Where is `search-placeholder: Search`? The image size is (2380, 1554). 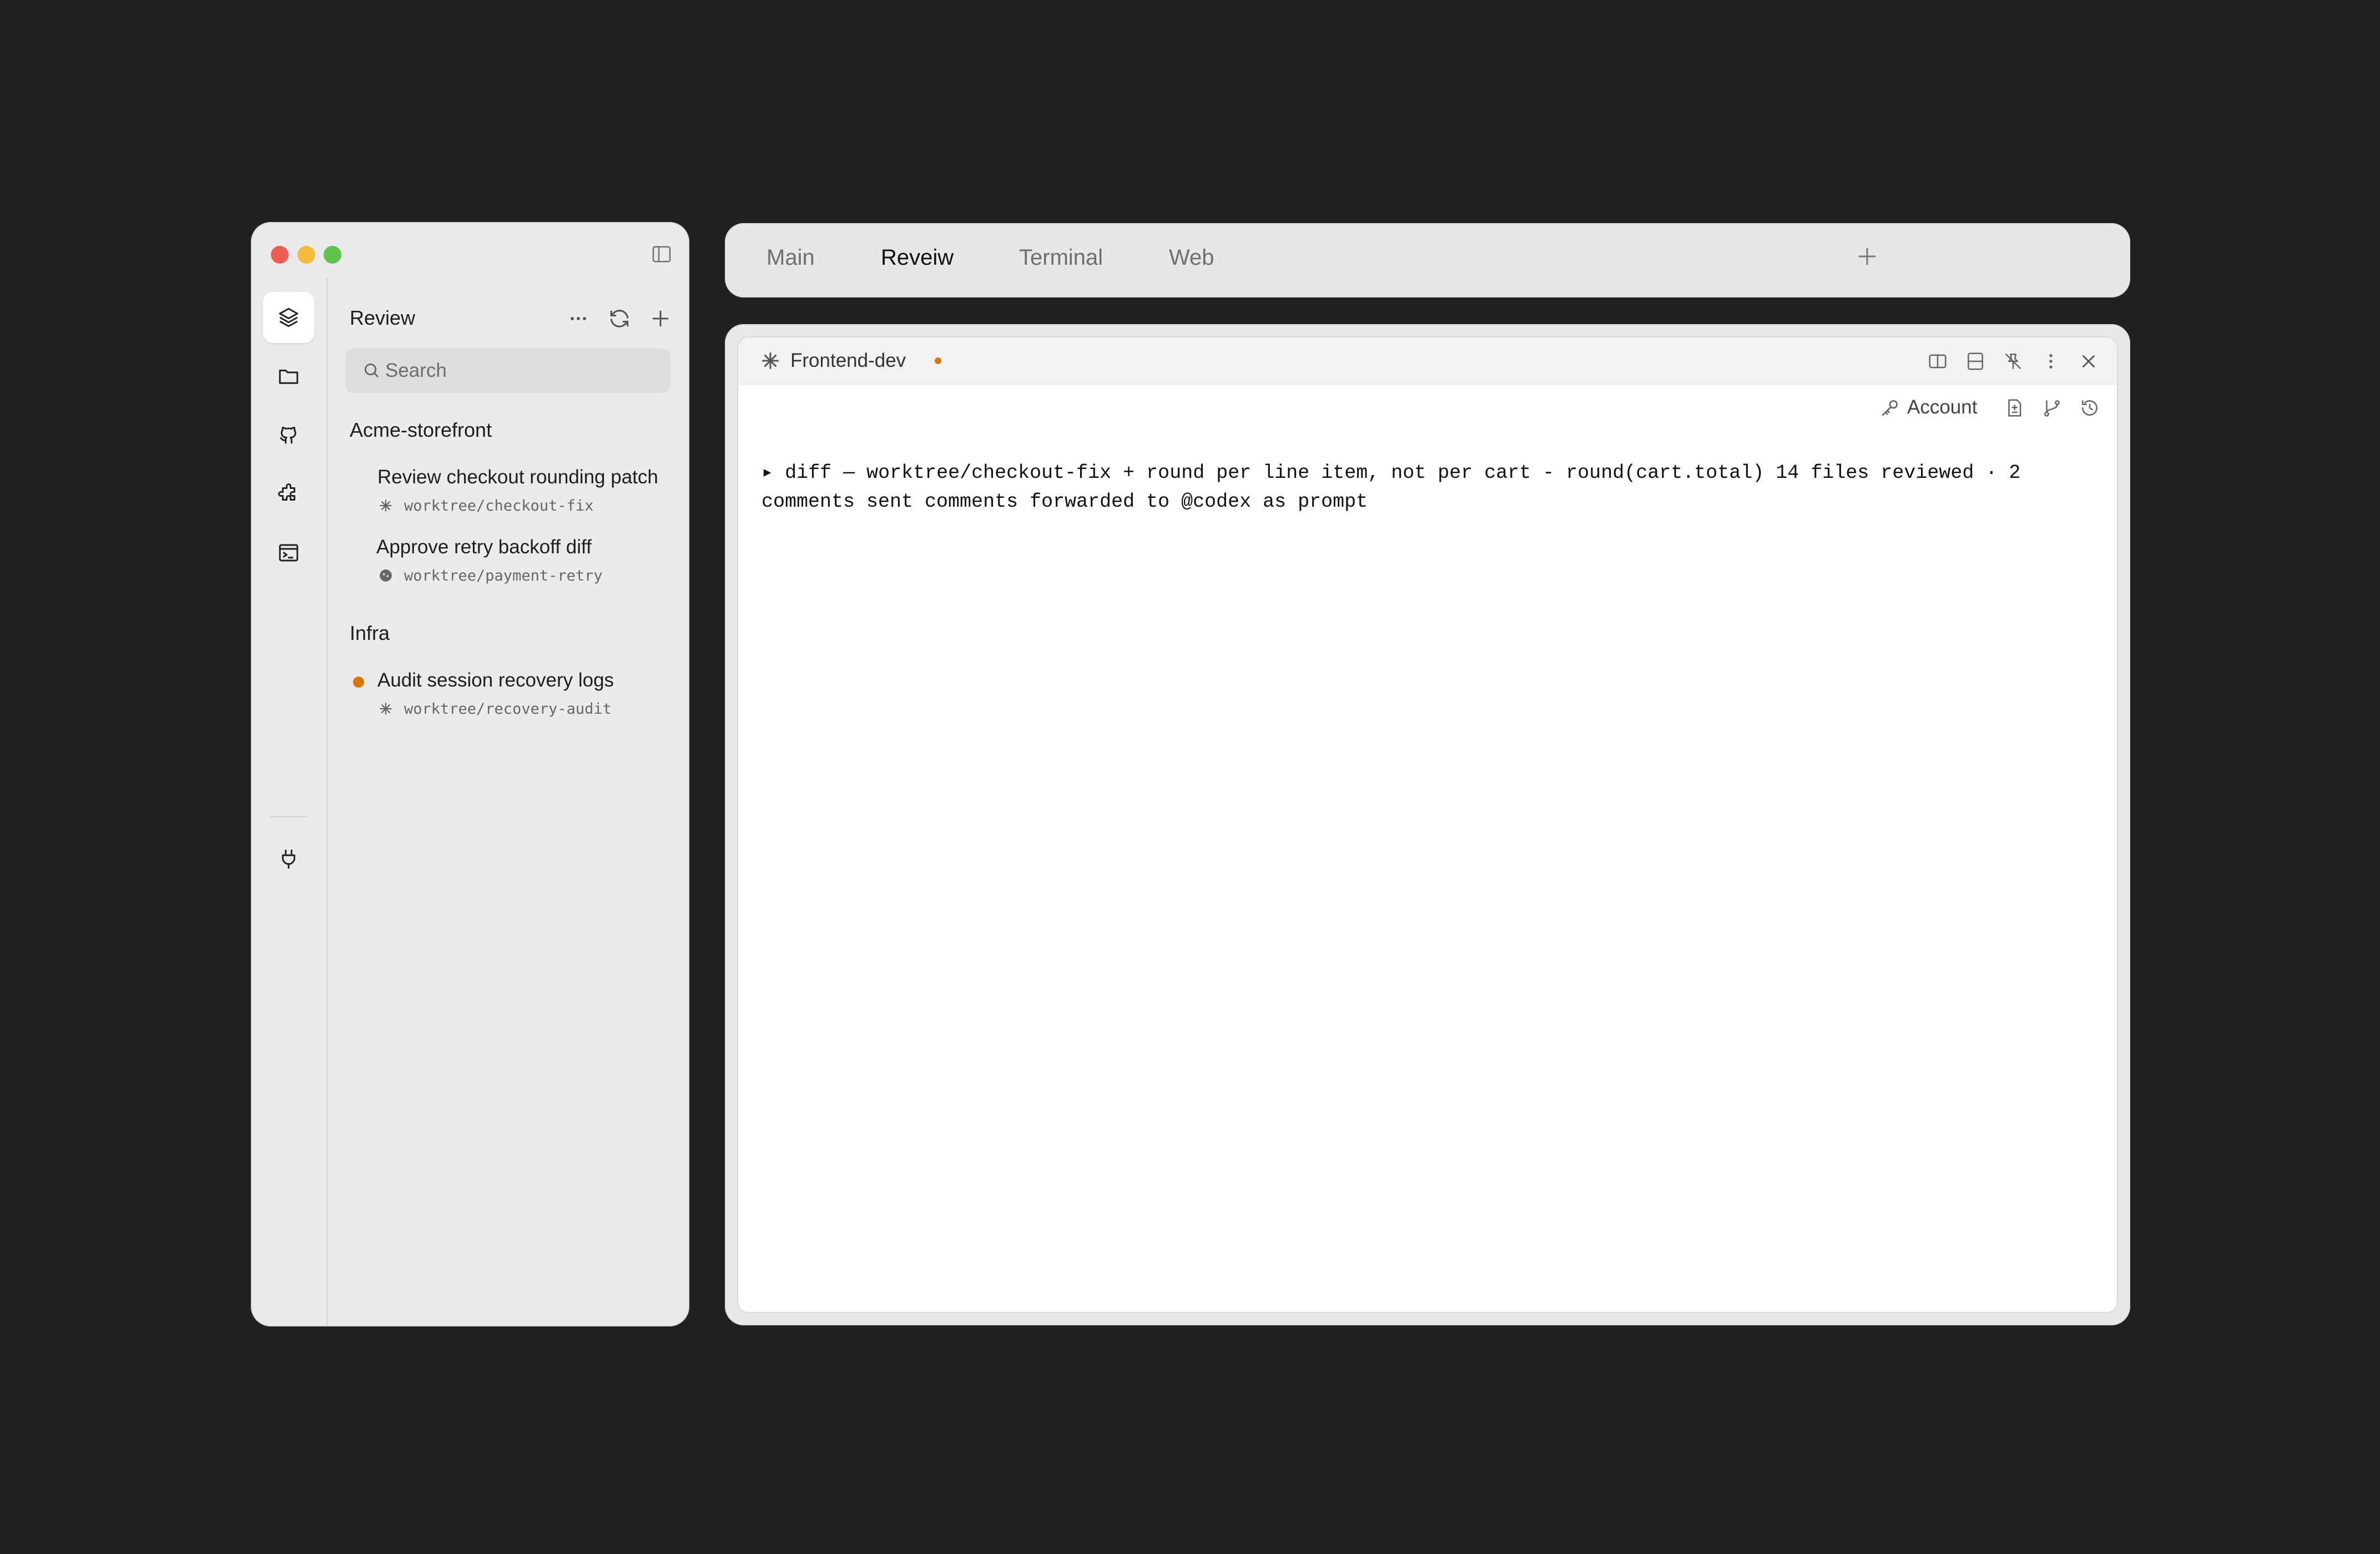 search-placeholder: Search is located at coordinates (416, 371).